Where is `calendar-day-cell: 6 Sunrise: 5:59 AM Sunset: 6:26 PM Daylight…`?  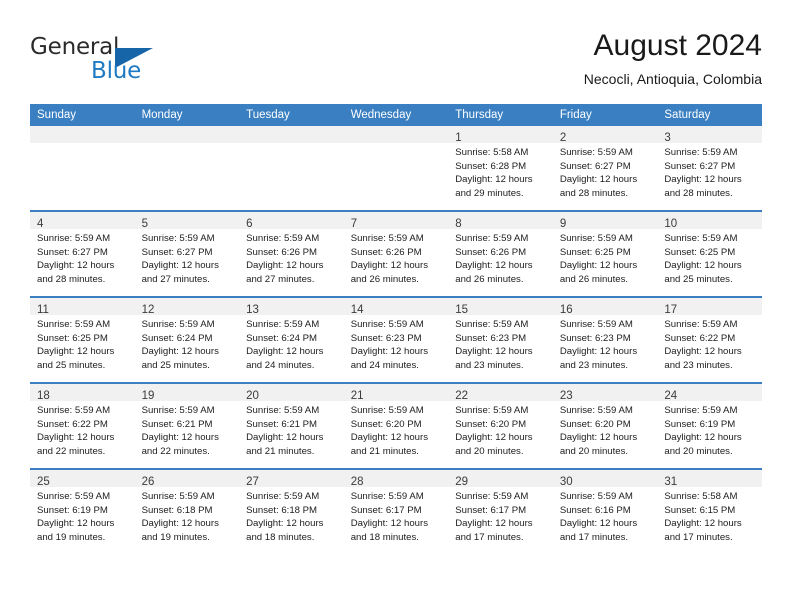 calendar-day-cell: 6 Sunrise: 5:59 AM Sunset: 6:26 PM Daylight… is located at coordinates (291, 254).